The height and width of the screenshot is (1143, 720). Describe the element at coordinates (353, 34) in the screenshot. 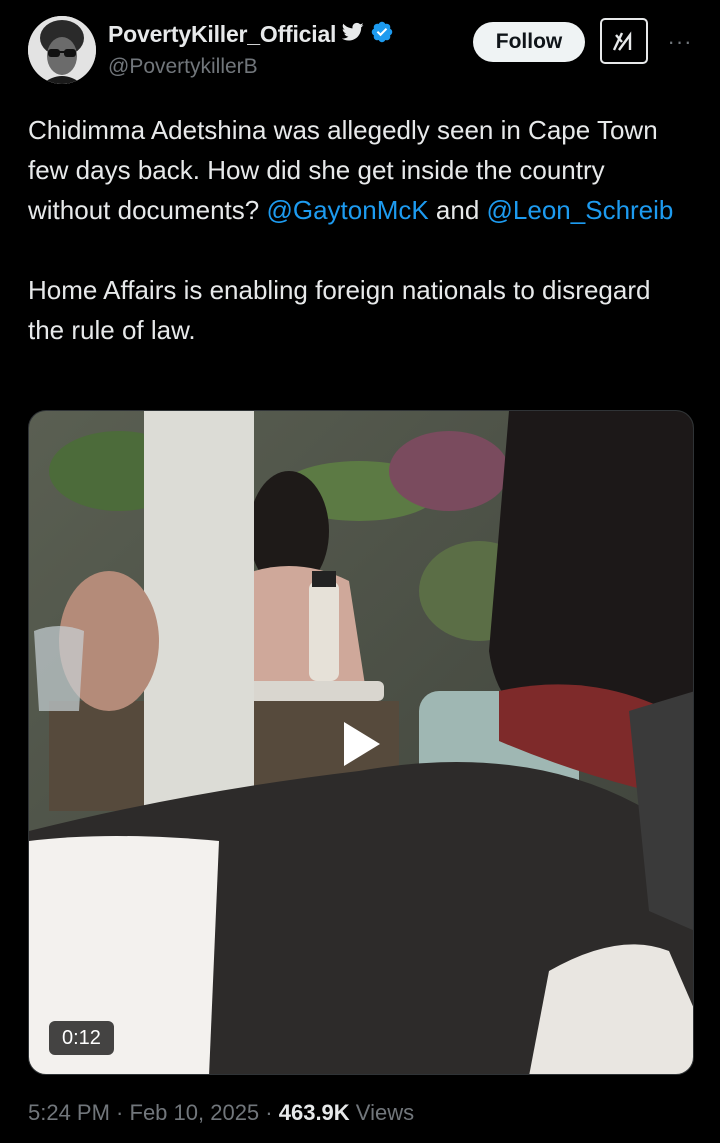

I see `twitter-bird-icon` at that location.